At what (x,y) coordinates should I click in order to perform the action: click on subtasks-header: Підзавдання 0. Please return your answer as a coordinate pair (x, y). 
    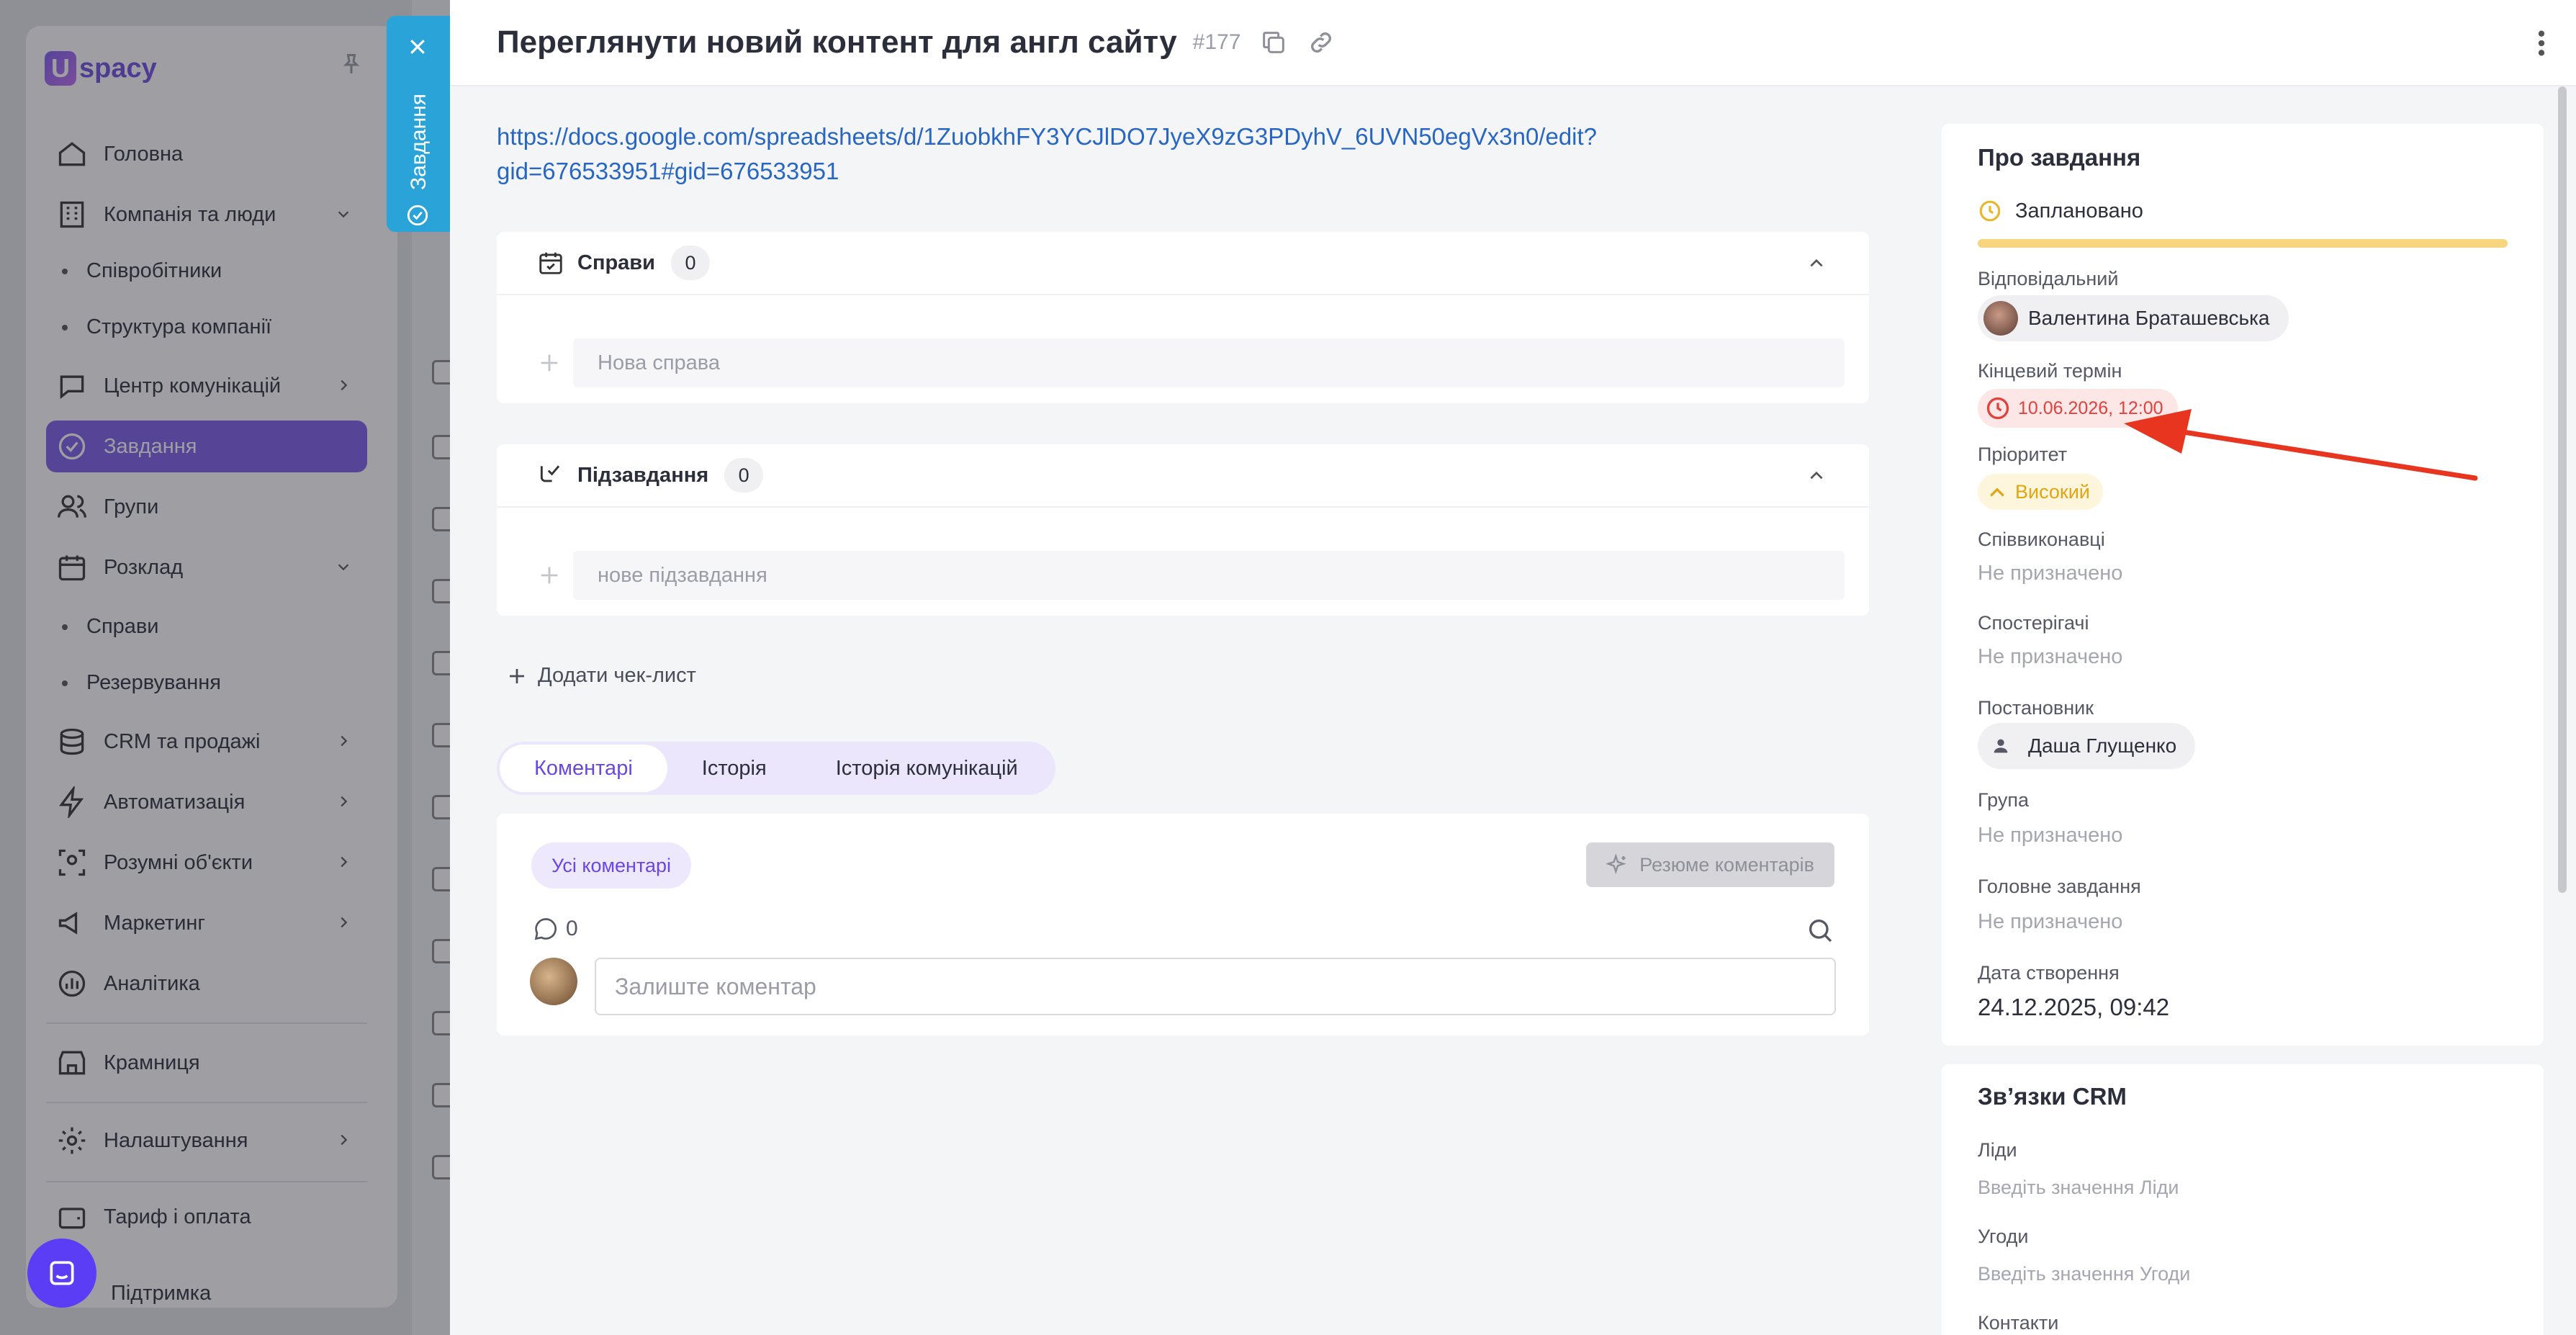
    Looking at the image, I should click on (1183, 476).